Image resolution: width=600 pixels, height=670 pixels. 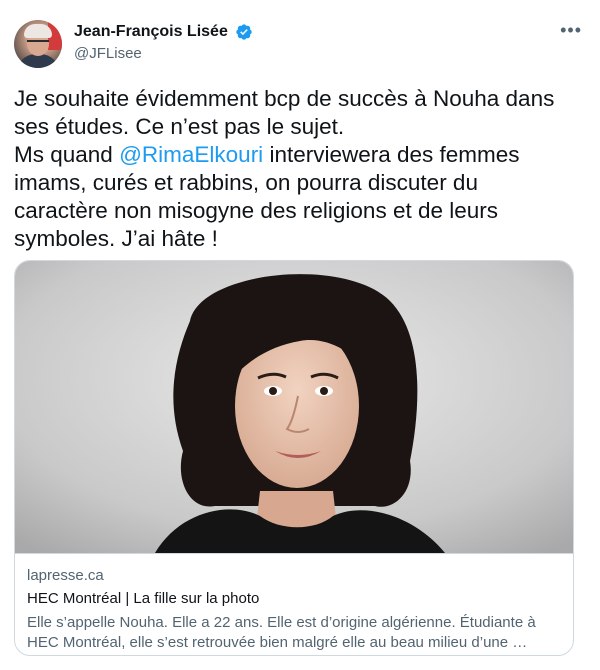 What do you see at coordinates (38, 61) in the screenshot?
I see `avatar-suit` at bounding box center [38, 61].